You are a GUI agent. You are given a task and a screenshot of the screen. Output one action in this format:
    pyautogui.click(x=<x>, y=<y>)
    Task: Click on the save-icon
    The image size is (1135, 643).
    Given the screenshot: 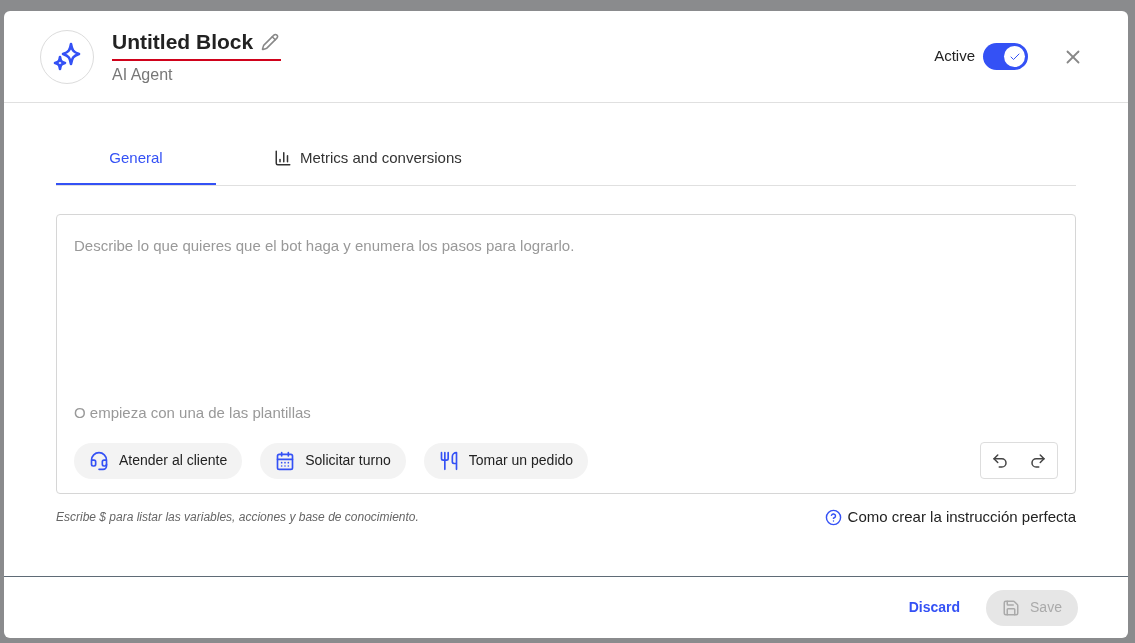 What is the action you would take?
    pyautogui.click(x=1011, y=607)
    